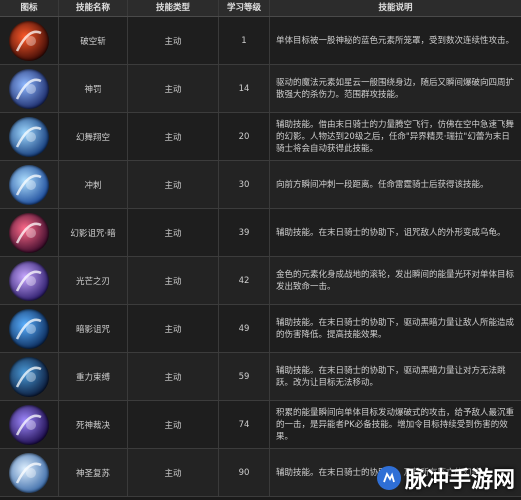  I want to click on learn-level: 59, so click(244, 376).